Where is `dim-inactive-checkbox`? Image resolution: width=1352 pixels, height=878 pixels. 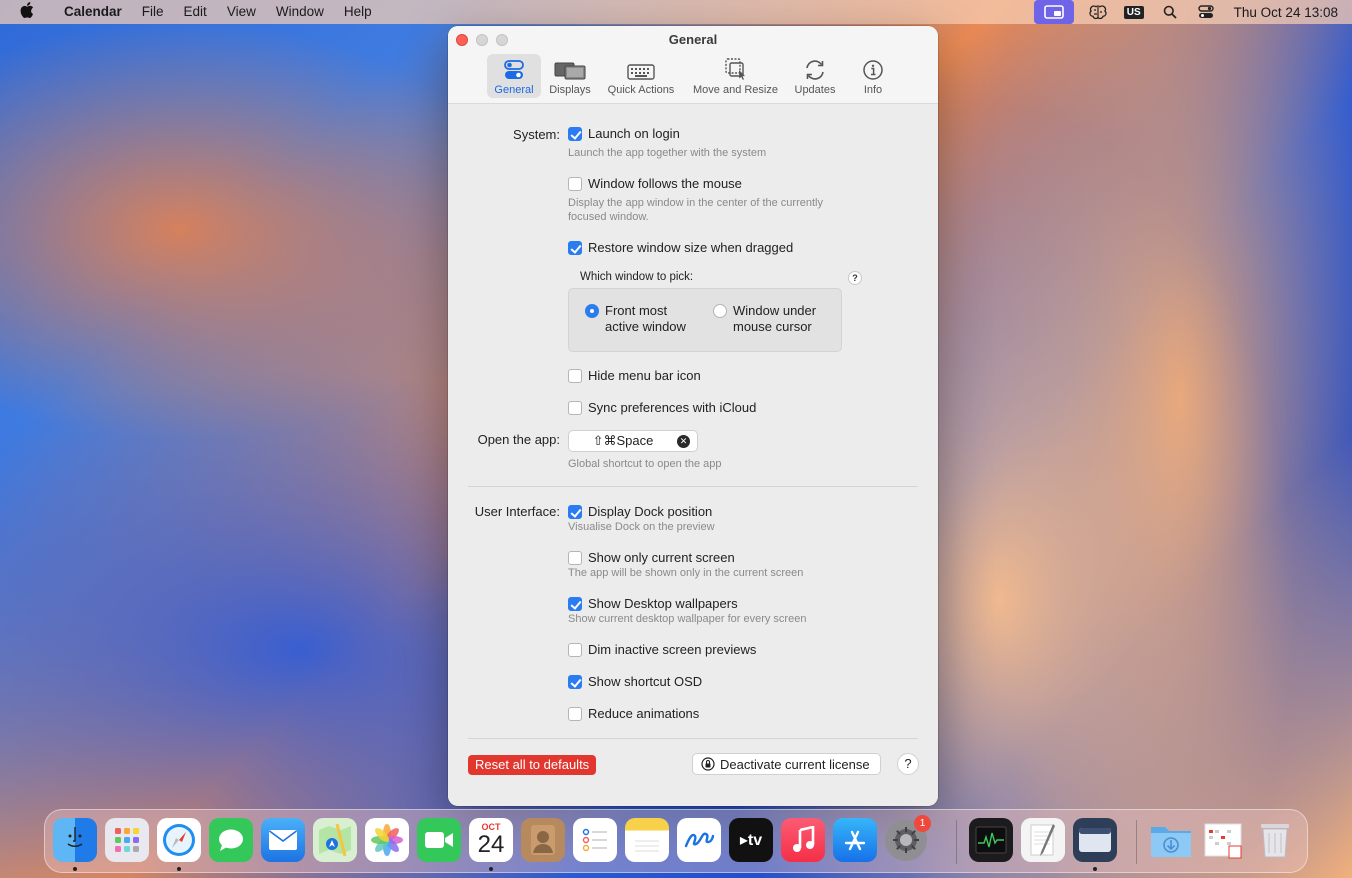
dim-inactive-checkbox is located at coordinates (575, 650).